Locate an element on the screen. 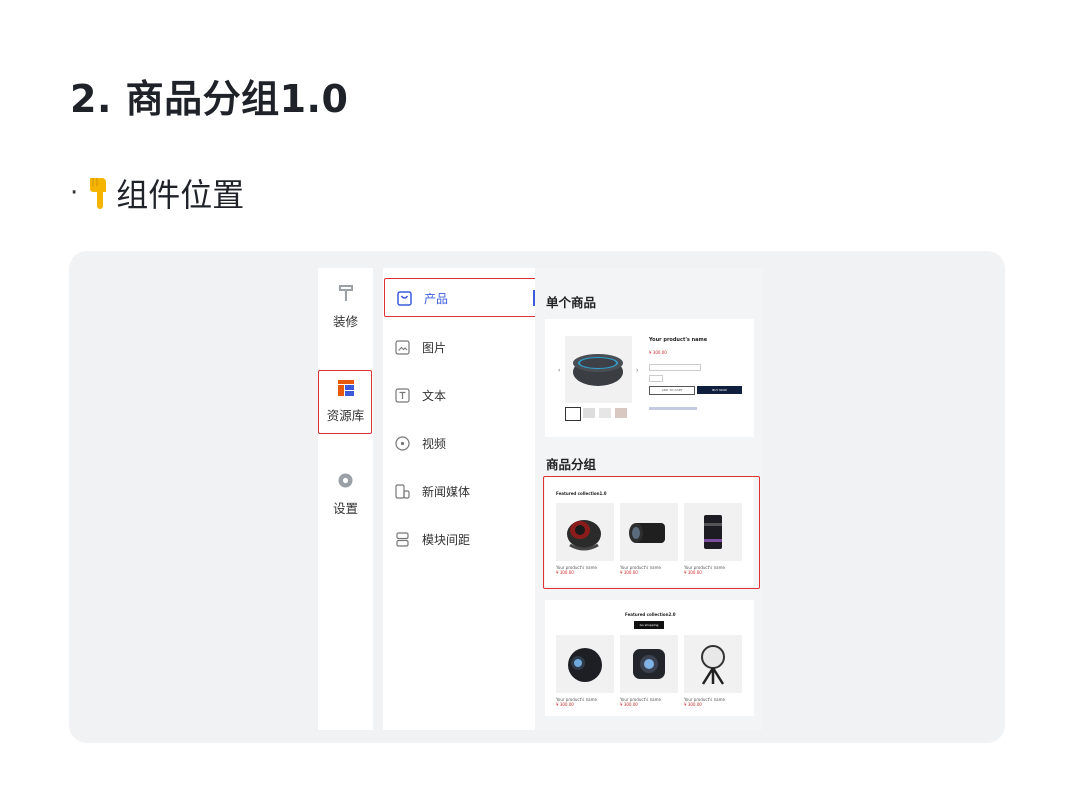 This screenshot has height=789, width=1080. panel-label: 图片 is located at coordinates (434, 348).